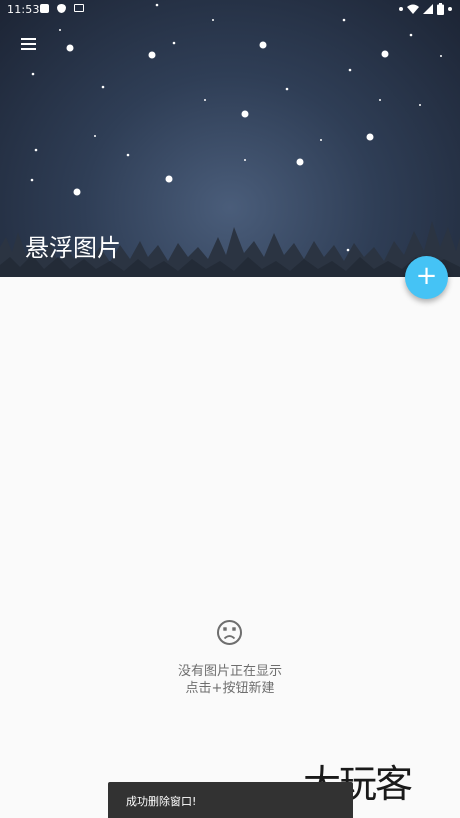  I want to click on sad-face-icon, so click(229, 632).